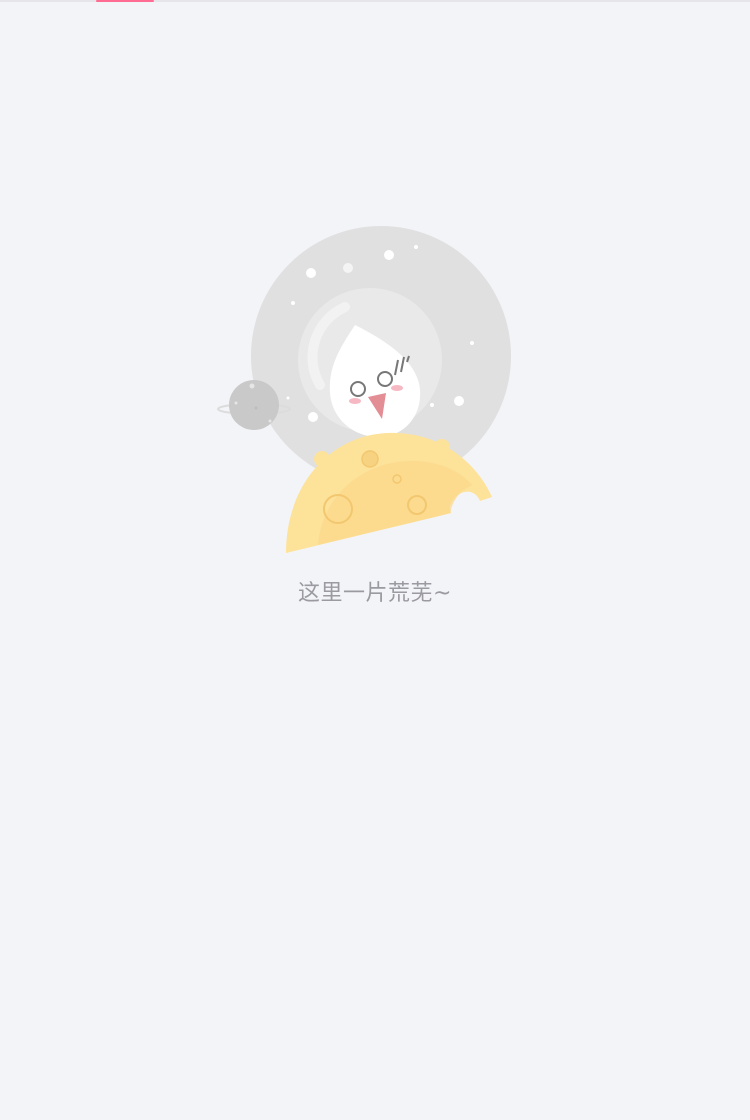  What do you see at coordinates (364, 389) in the screenshot?
I see `astronaut-on-moon-empty-icon` at bounding box center [364, 389].